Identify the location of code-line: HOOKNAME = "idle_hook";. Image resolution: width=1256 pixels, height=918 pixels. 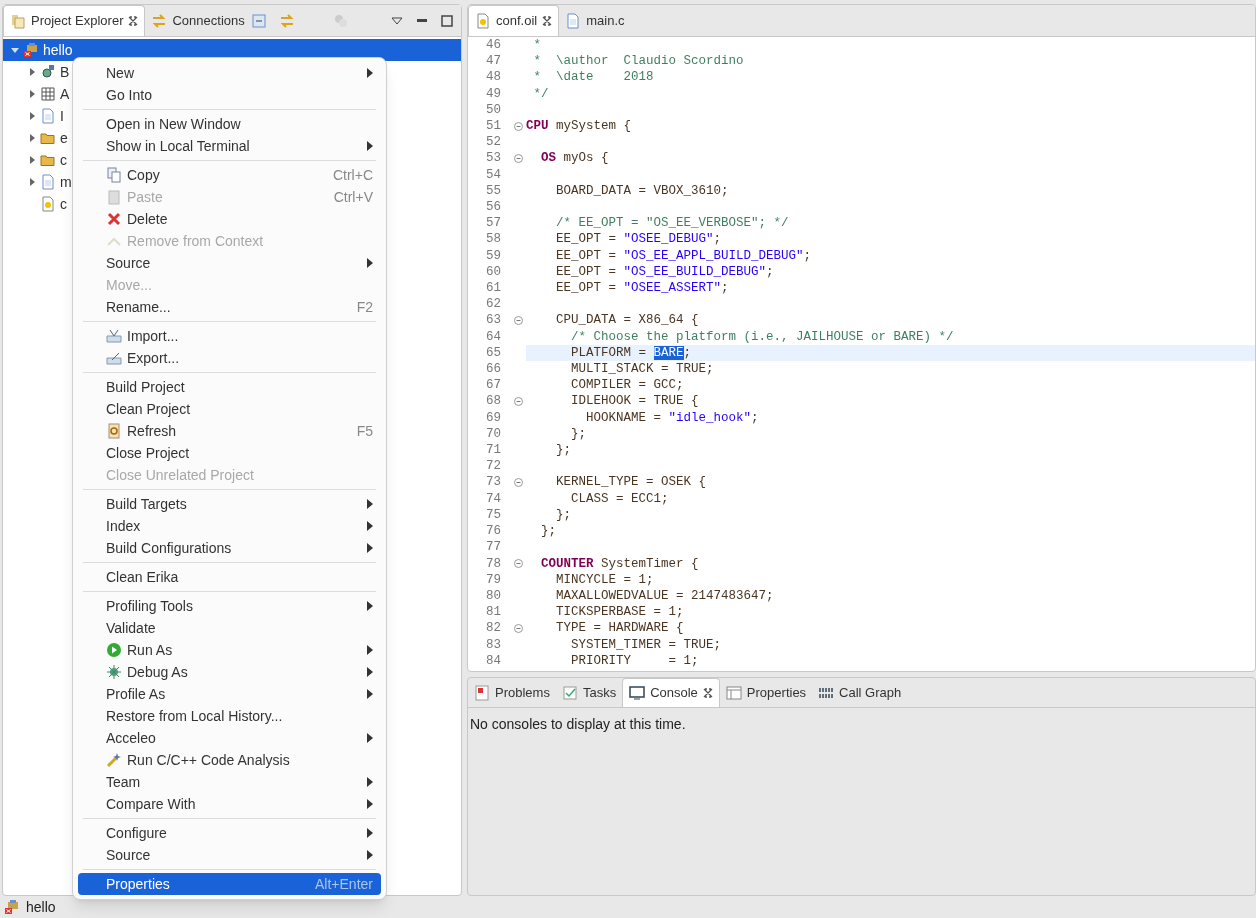
(672, 417).